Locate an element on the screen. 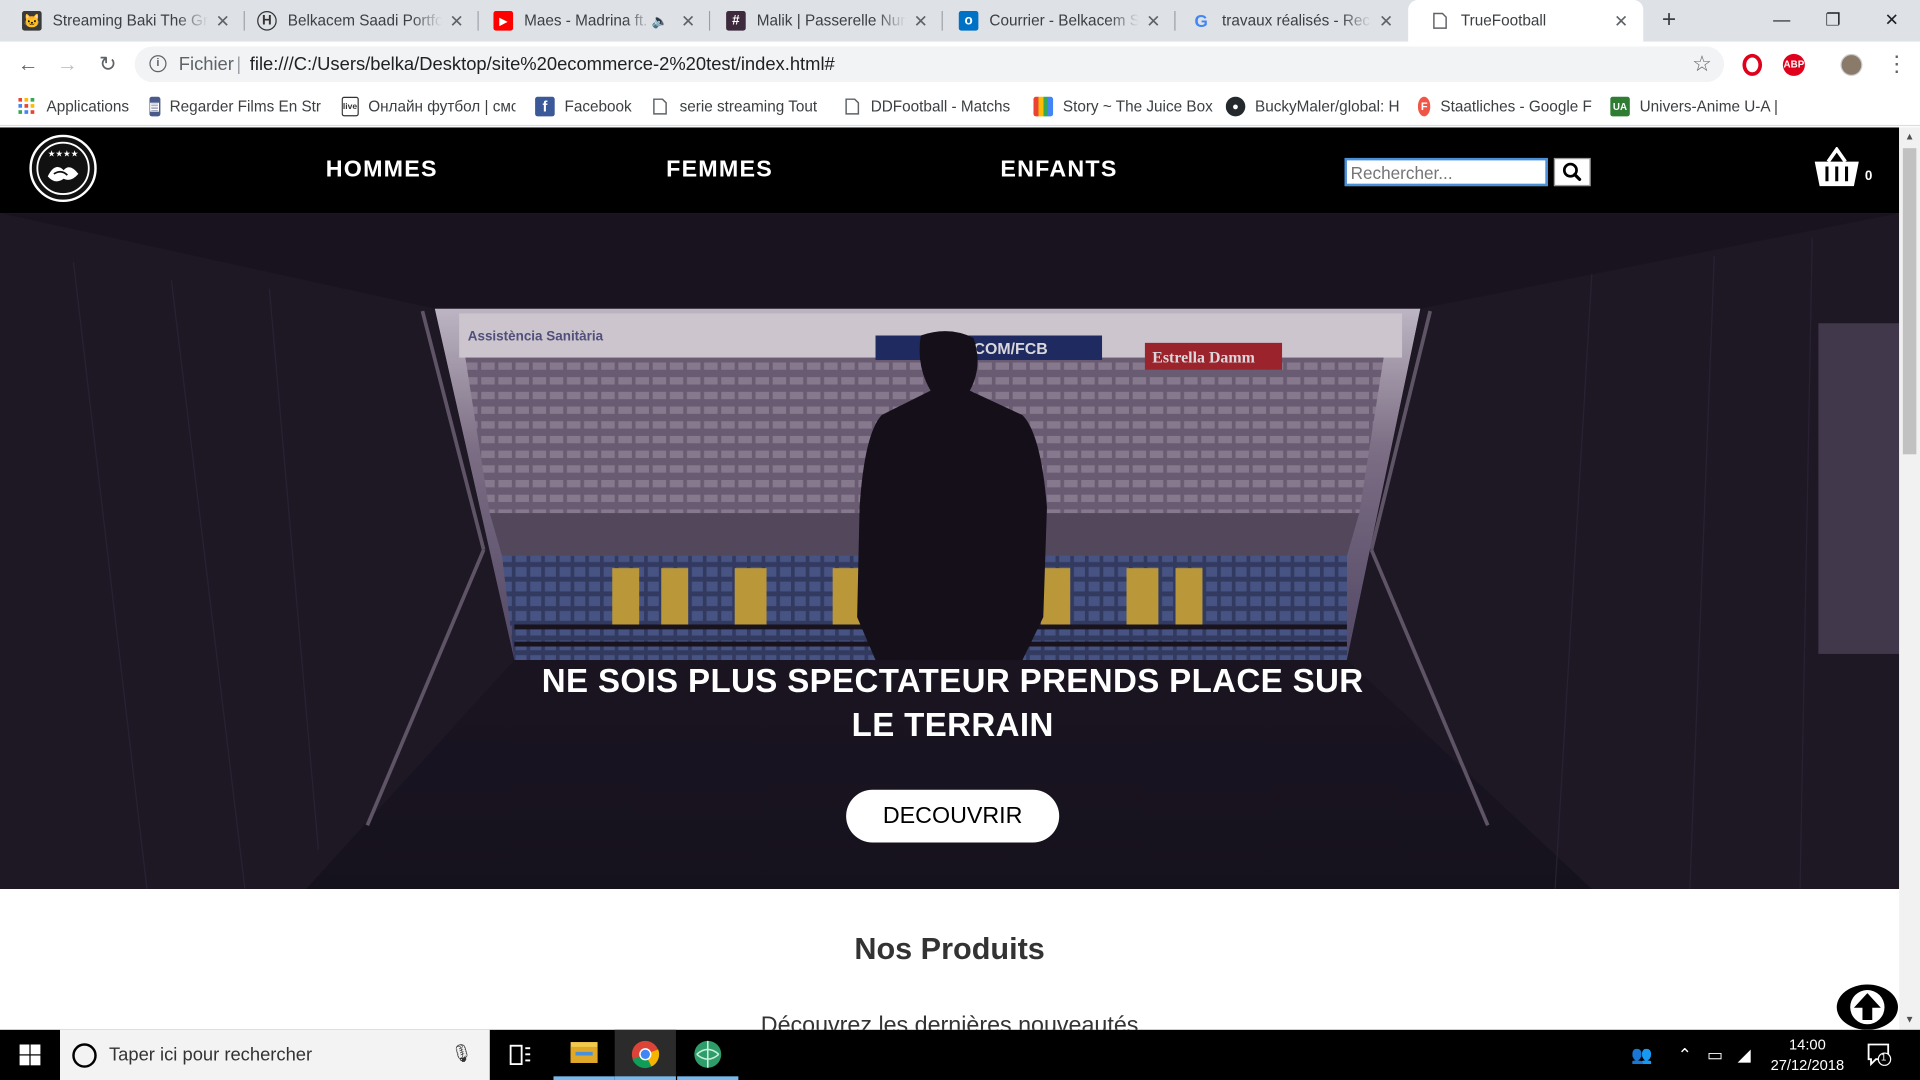  people-icon: 👥 is located at coordinates (1641, 1054).